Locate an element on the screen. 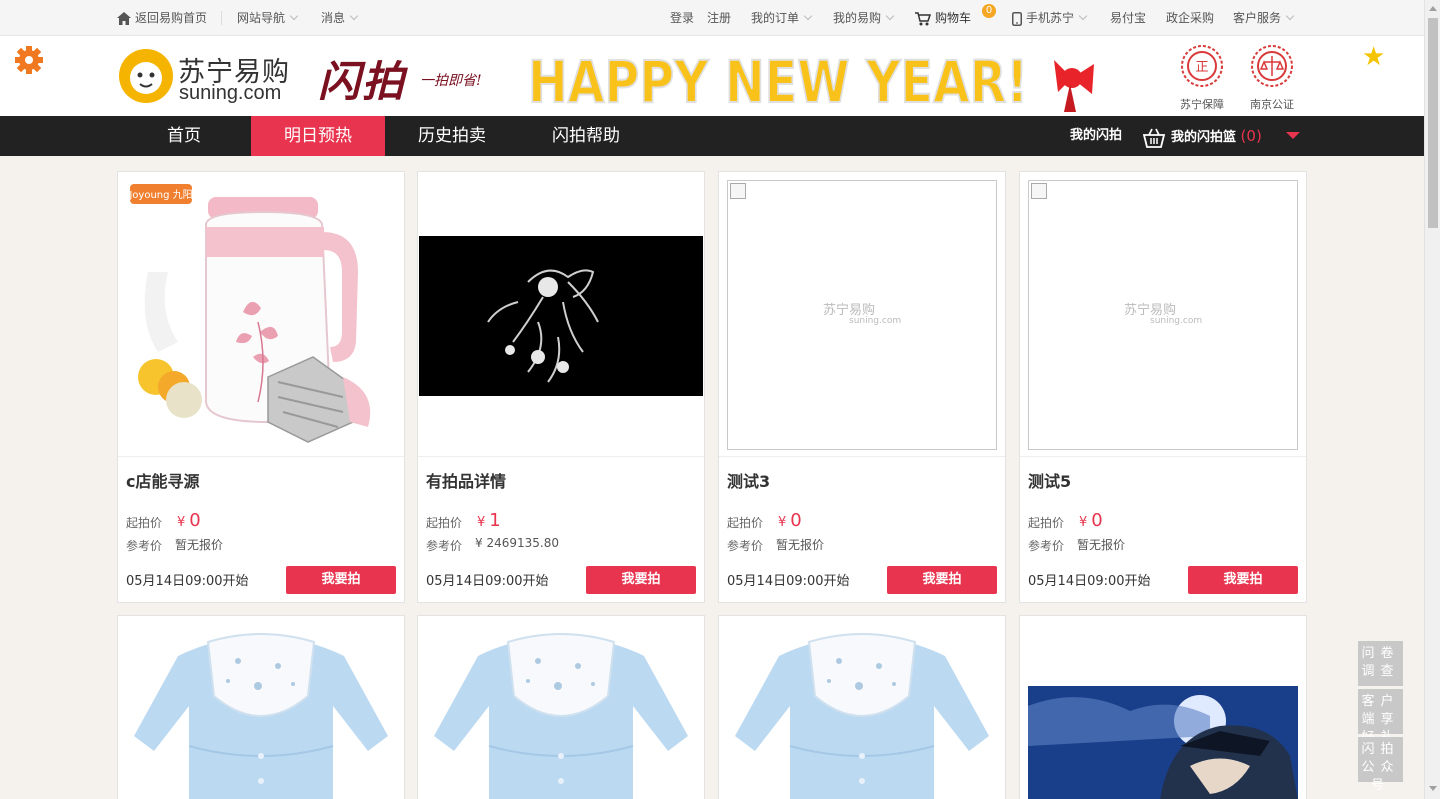  phone-icon is located at coordinates (1017, 18).